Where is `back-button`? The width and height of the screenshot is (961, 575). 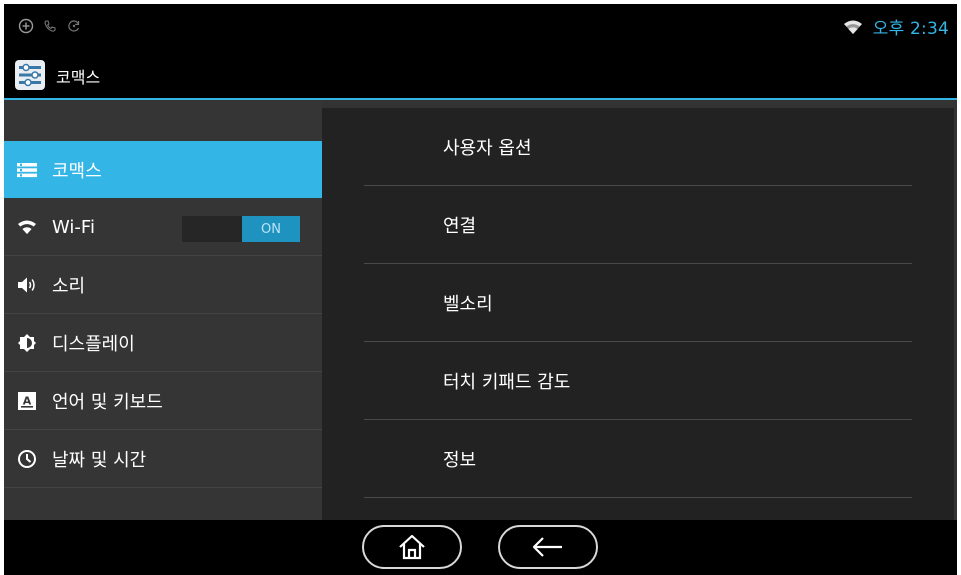
back-button is located at coordinates (548, 547).